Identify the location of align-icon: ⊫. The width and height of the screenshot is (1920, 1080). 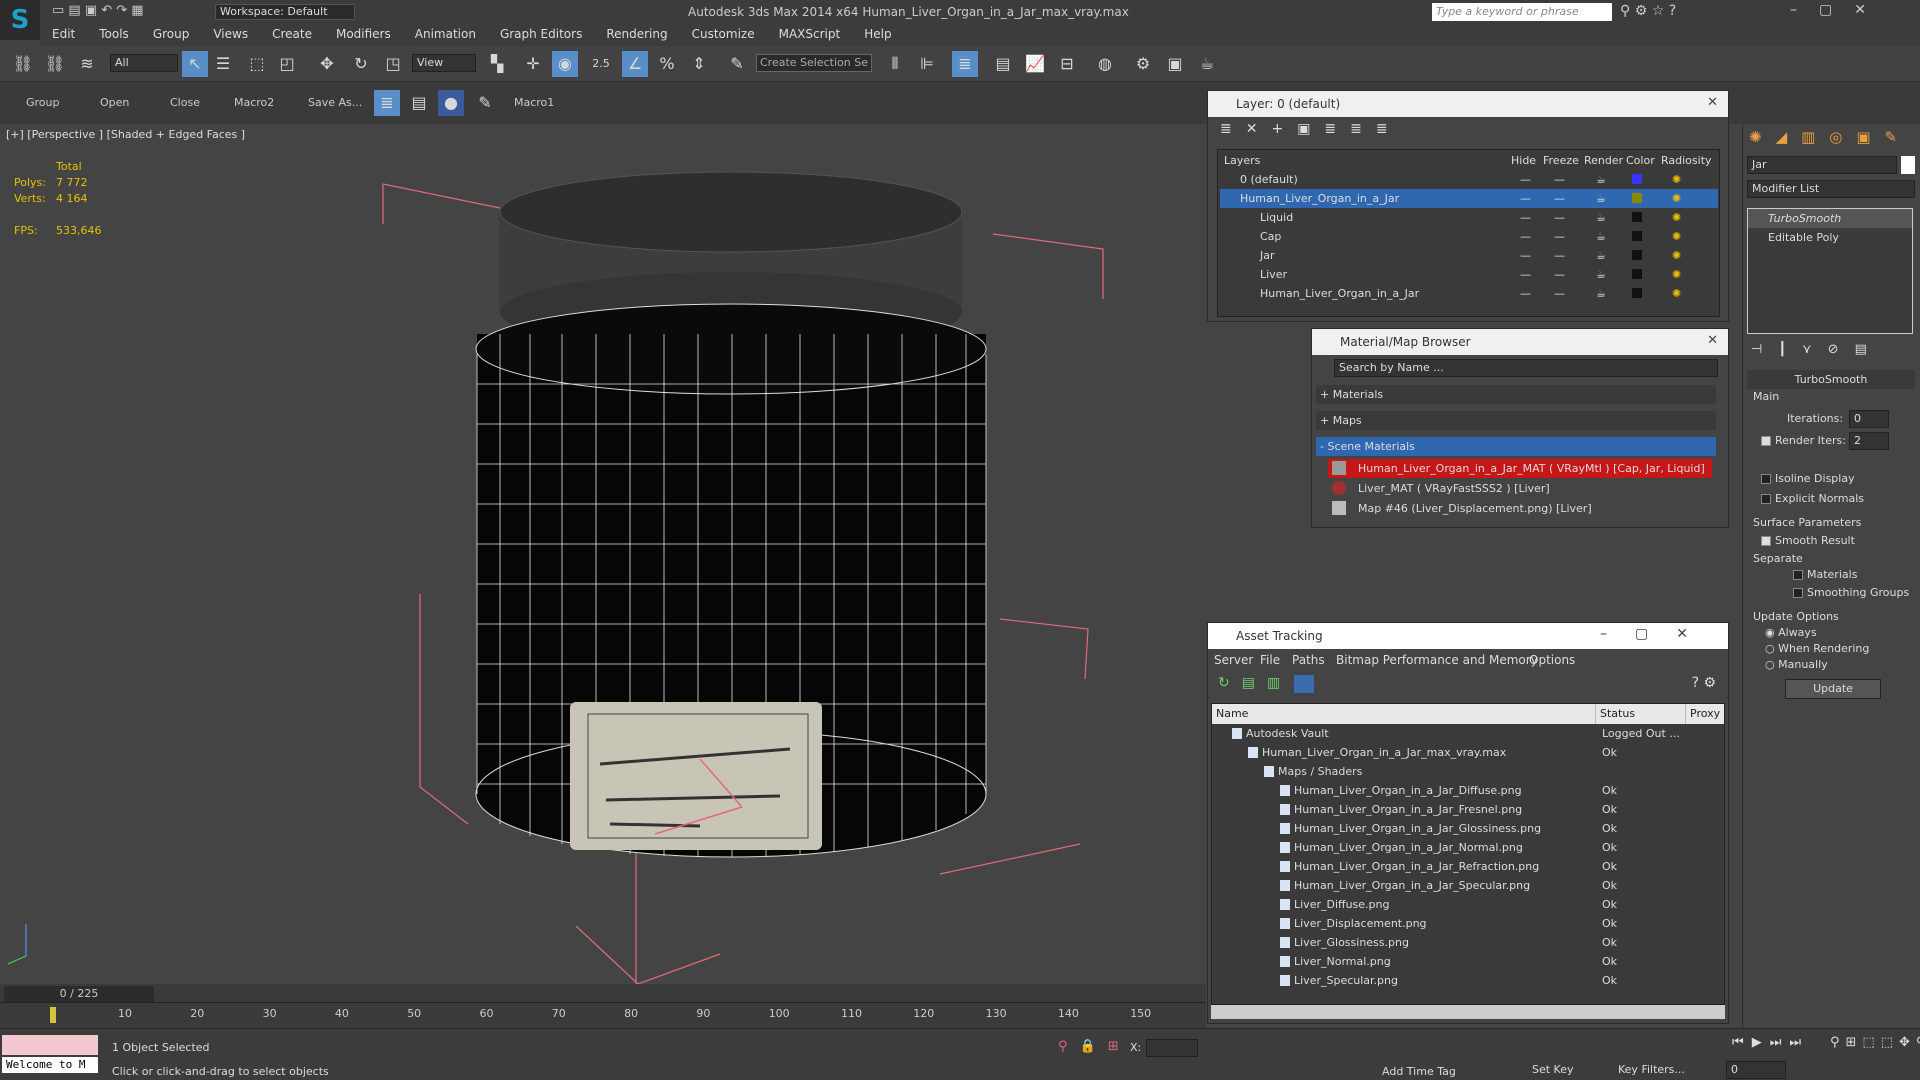
(927, 64).